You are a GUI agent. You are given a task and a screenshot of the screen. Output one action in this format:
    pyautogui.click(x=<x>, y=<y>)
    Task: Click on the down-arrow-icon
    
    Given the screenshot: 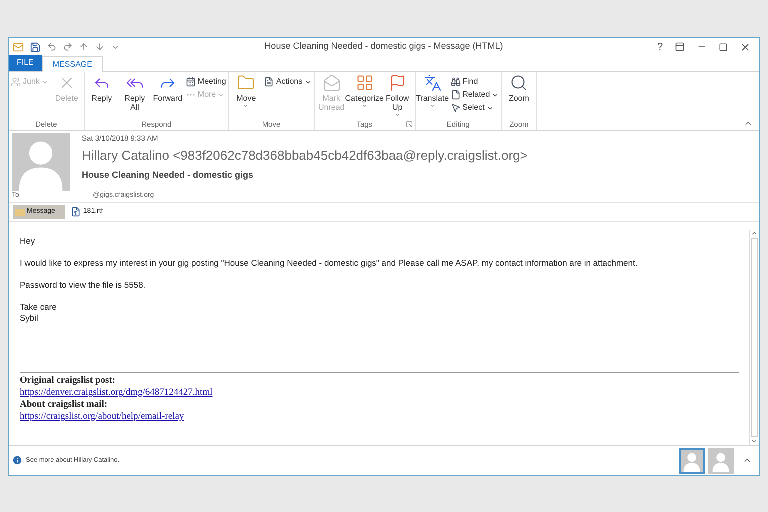 What is the action you would take?
    pyautogui.click(x=100, y=47)
    